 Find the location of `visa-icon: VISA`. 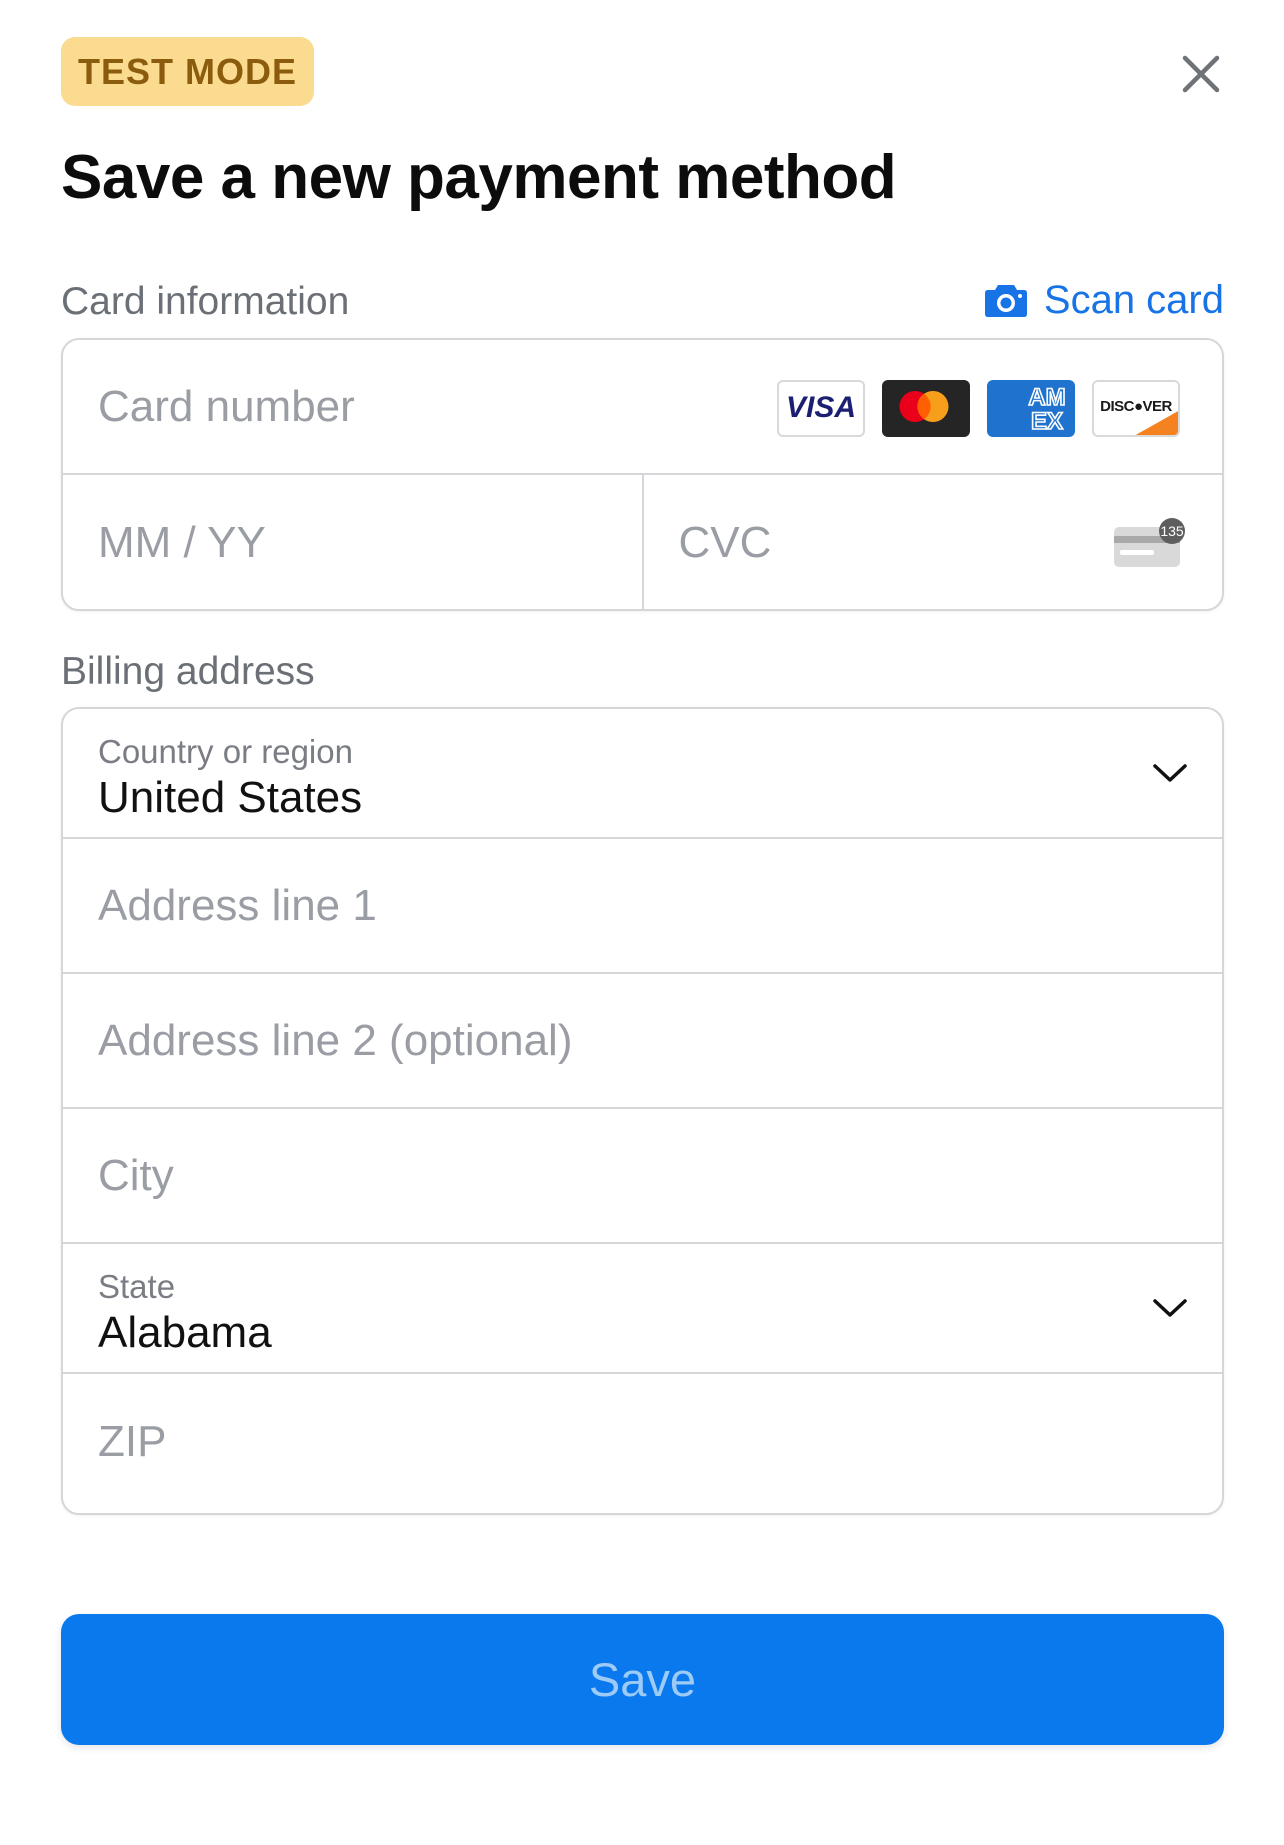

visa-icon: VISA is located at coordinates (821, 408).